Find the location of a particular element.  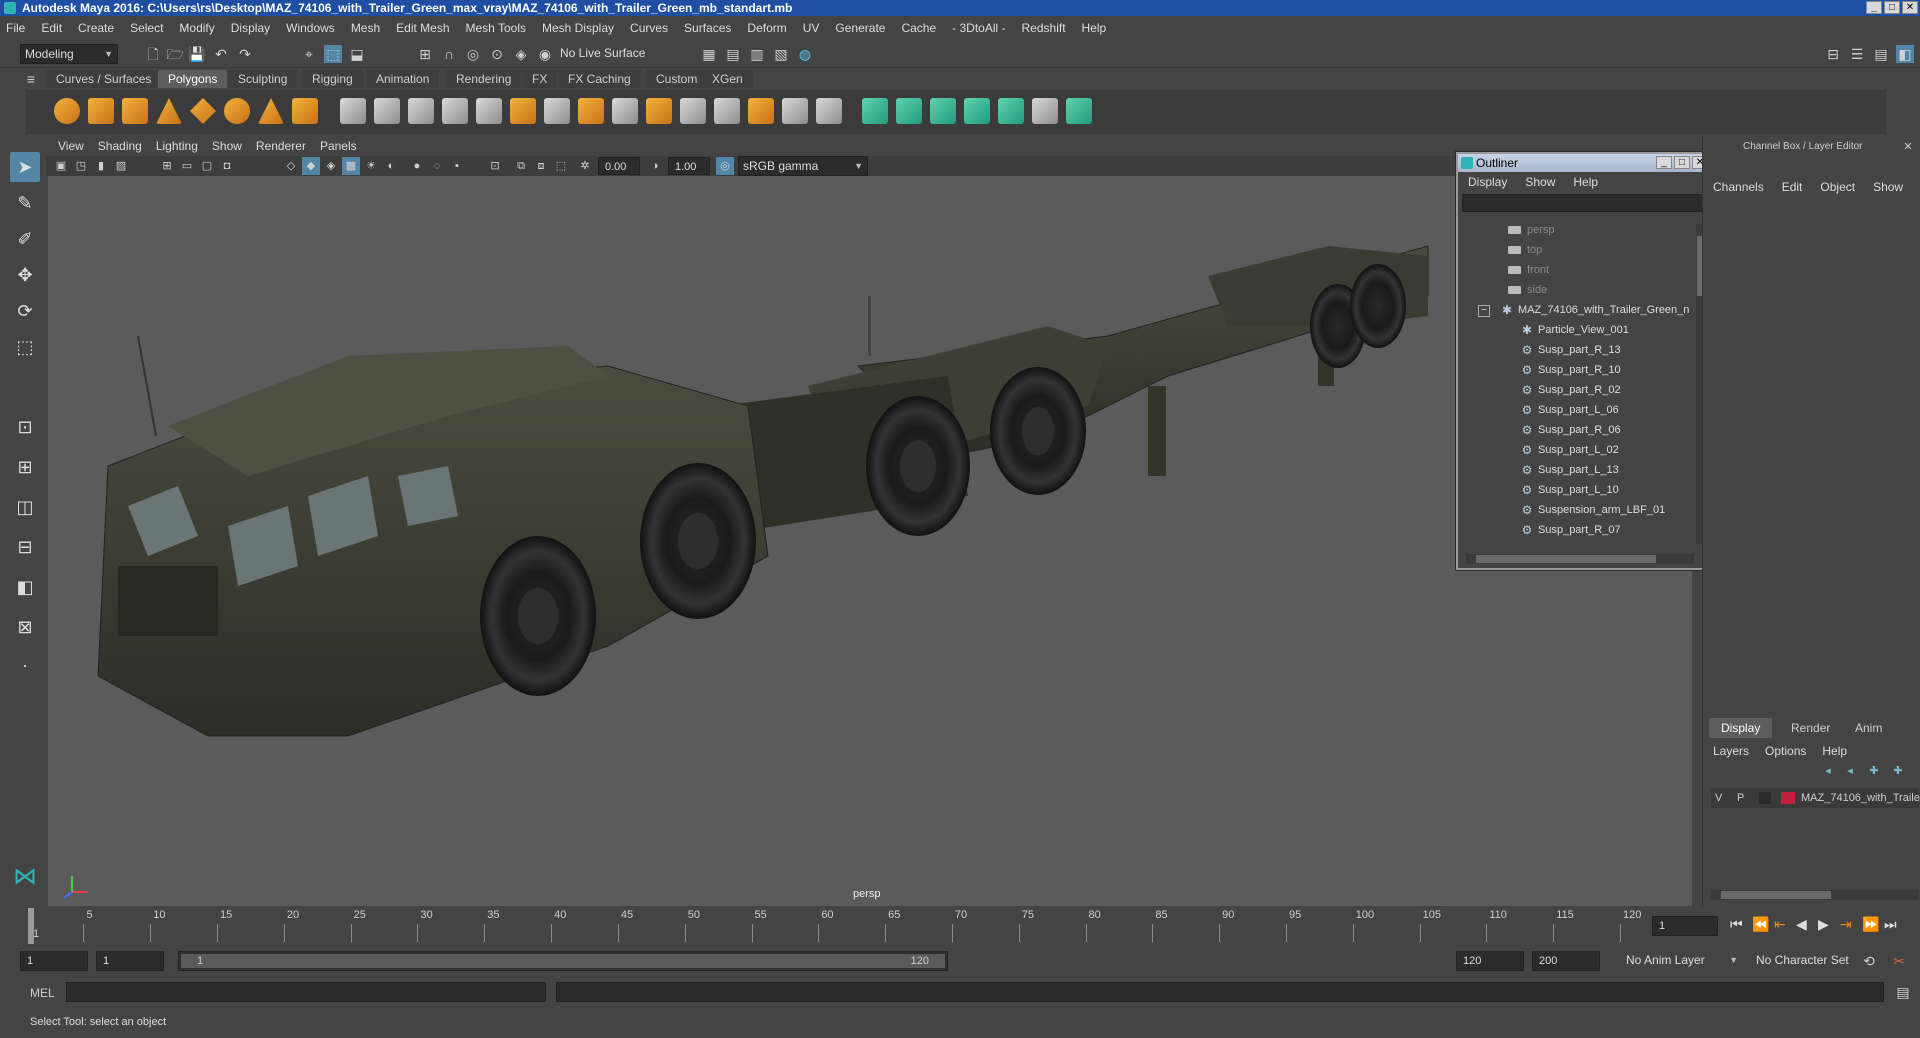

persp-graph-icon: ⊟ is located at coordinates (25, 547).